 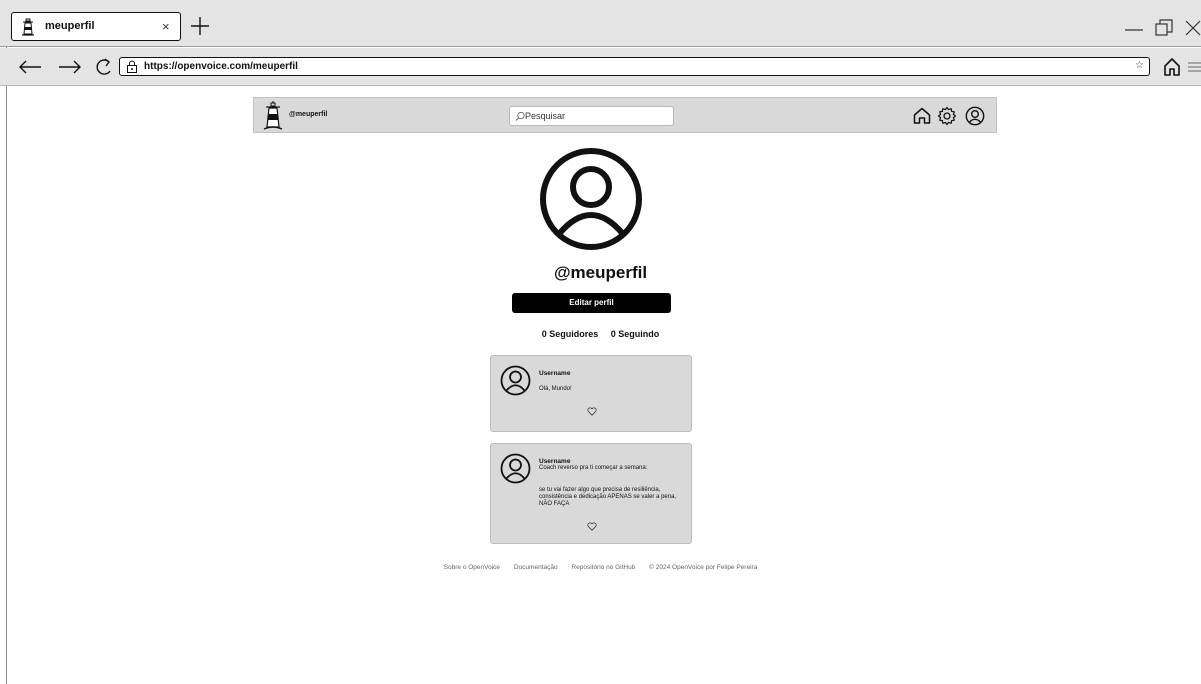 I want to click on app-header: @meuperfil, so click(x=625, y=115).